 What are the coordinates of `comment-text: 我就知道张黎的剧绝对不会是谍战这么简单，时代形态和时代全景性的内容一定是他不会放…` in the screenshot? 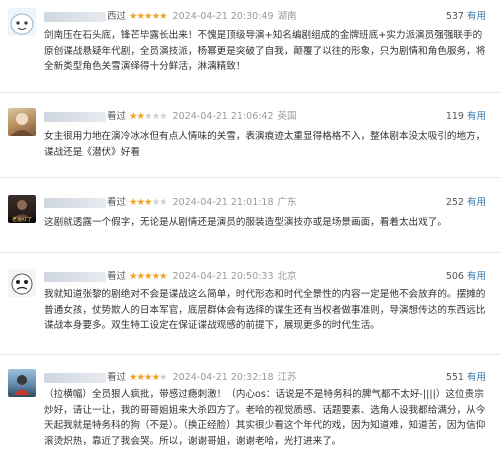 It's located at (265, 310).